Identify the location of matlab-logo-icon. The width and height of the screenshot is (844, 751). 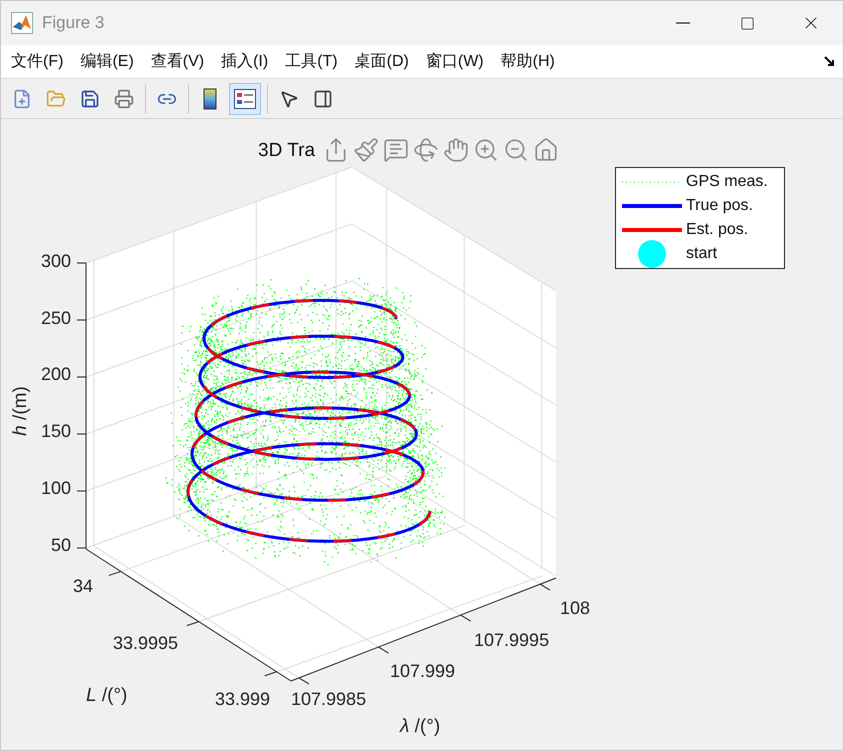
(22, 23).